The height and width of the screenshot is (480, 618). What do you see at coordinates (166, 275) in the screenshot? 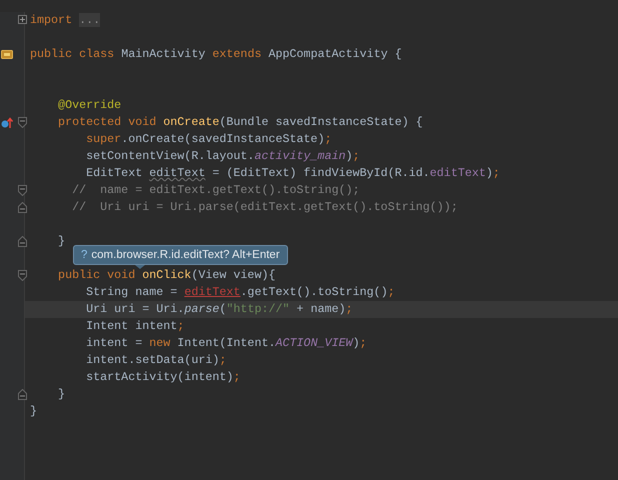
I see `code-line: public void onClick(View view){` at bounding box center [166, 275].